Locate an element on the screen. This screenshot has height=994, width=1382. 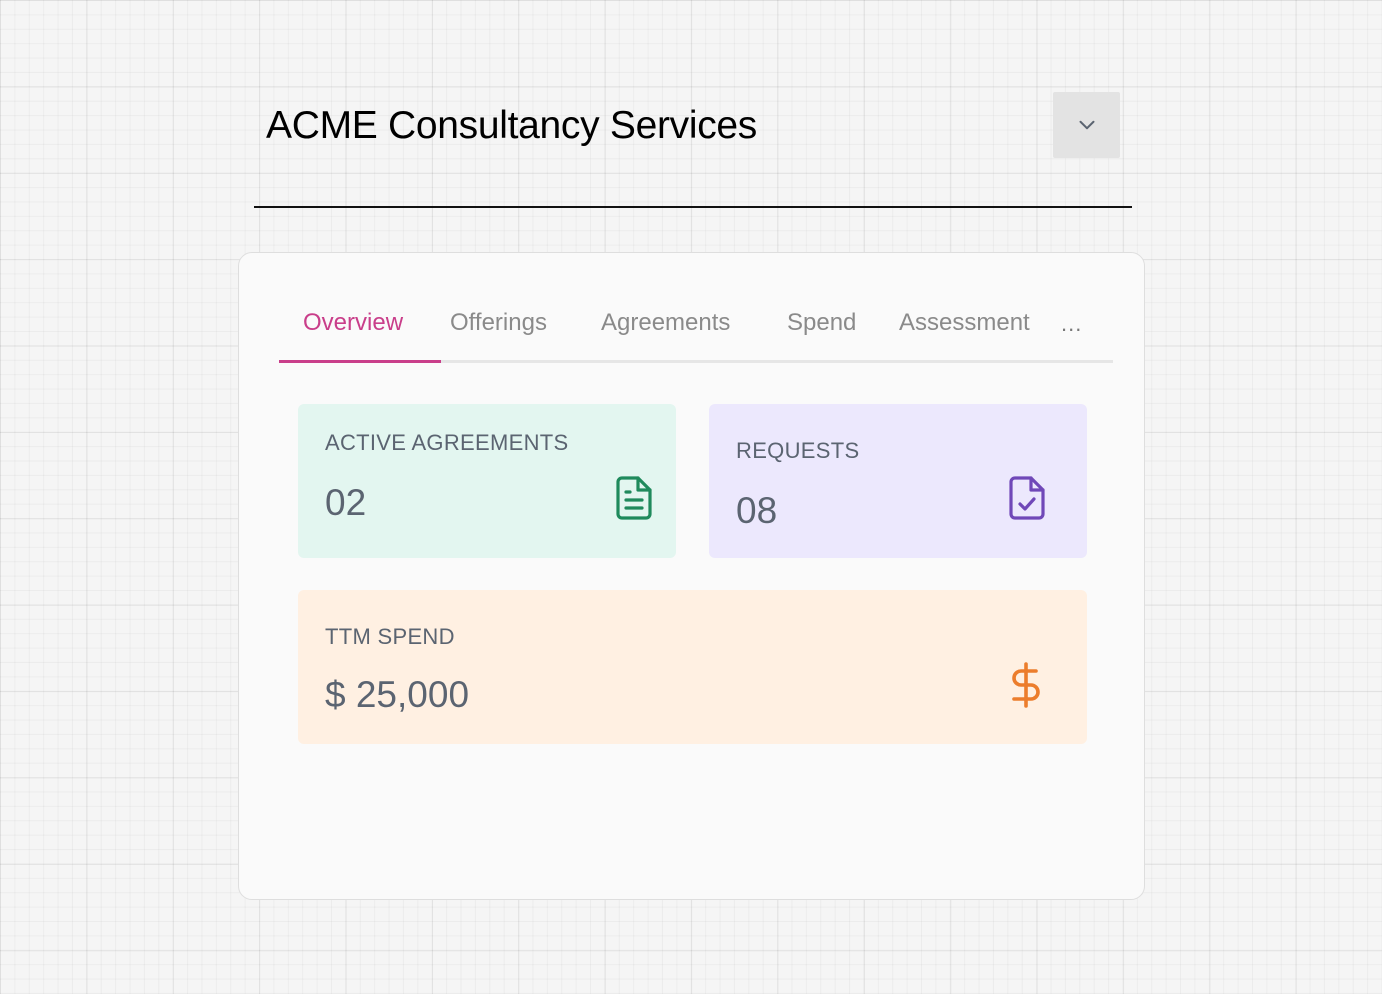
active-agreements-card: ACTIVE AGREEMENTS 02 is located at coordinates (487, 481).